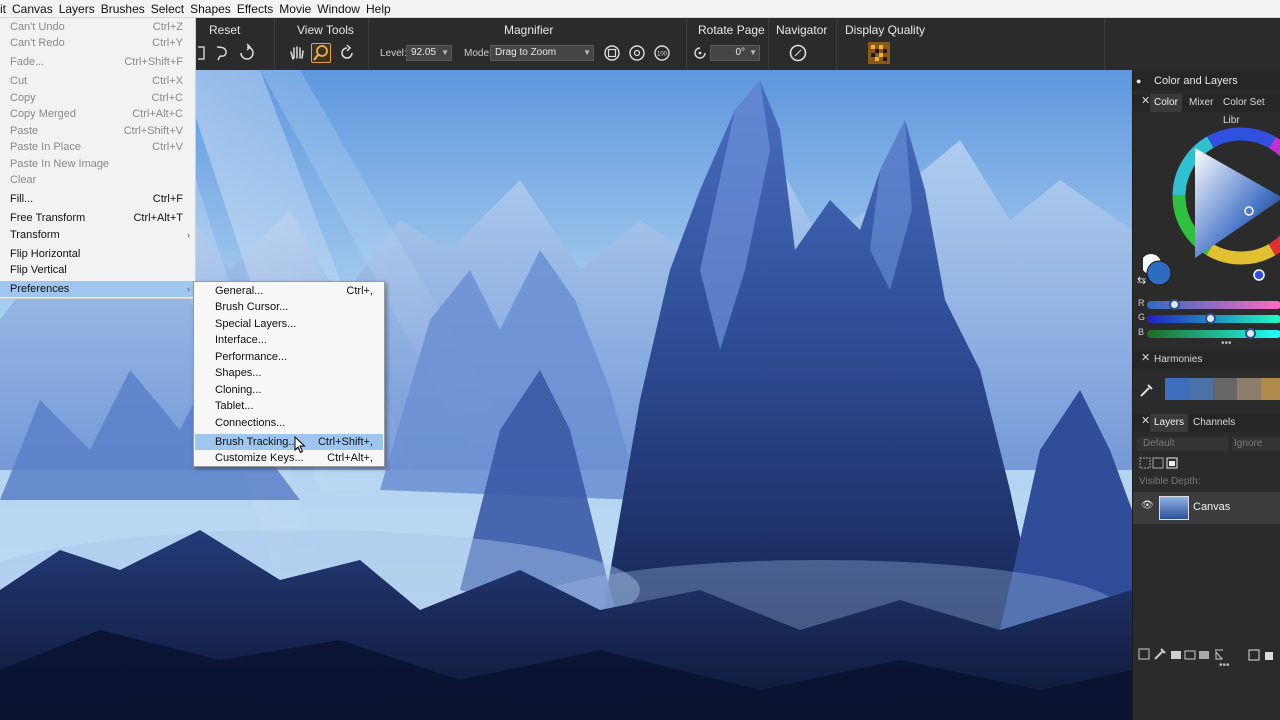 The height and width of the screenshot is (720, 1280). I want to click on zoom-level-value: 92.05, so click(424, 52).